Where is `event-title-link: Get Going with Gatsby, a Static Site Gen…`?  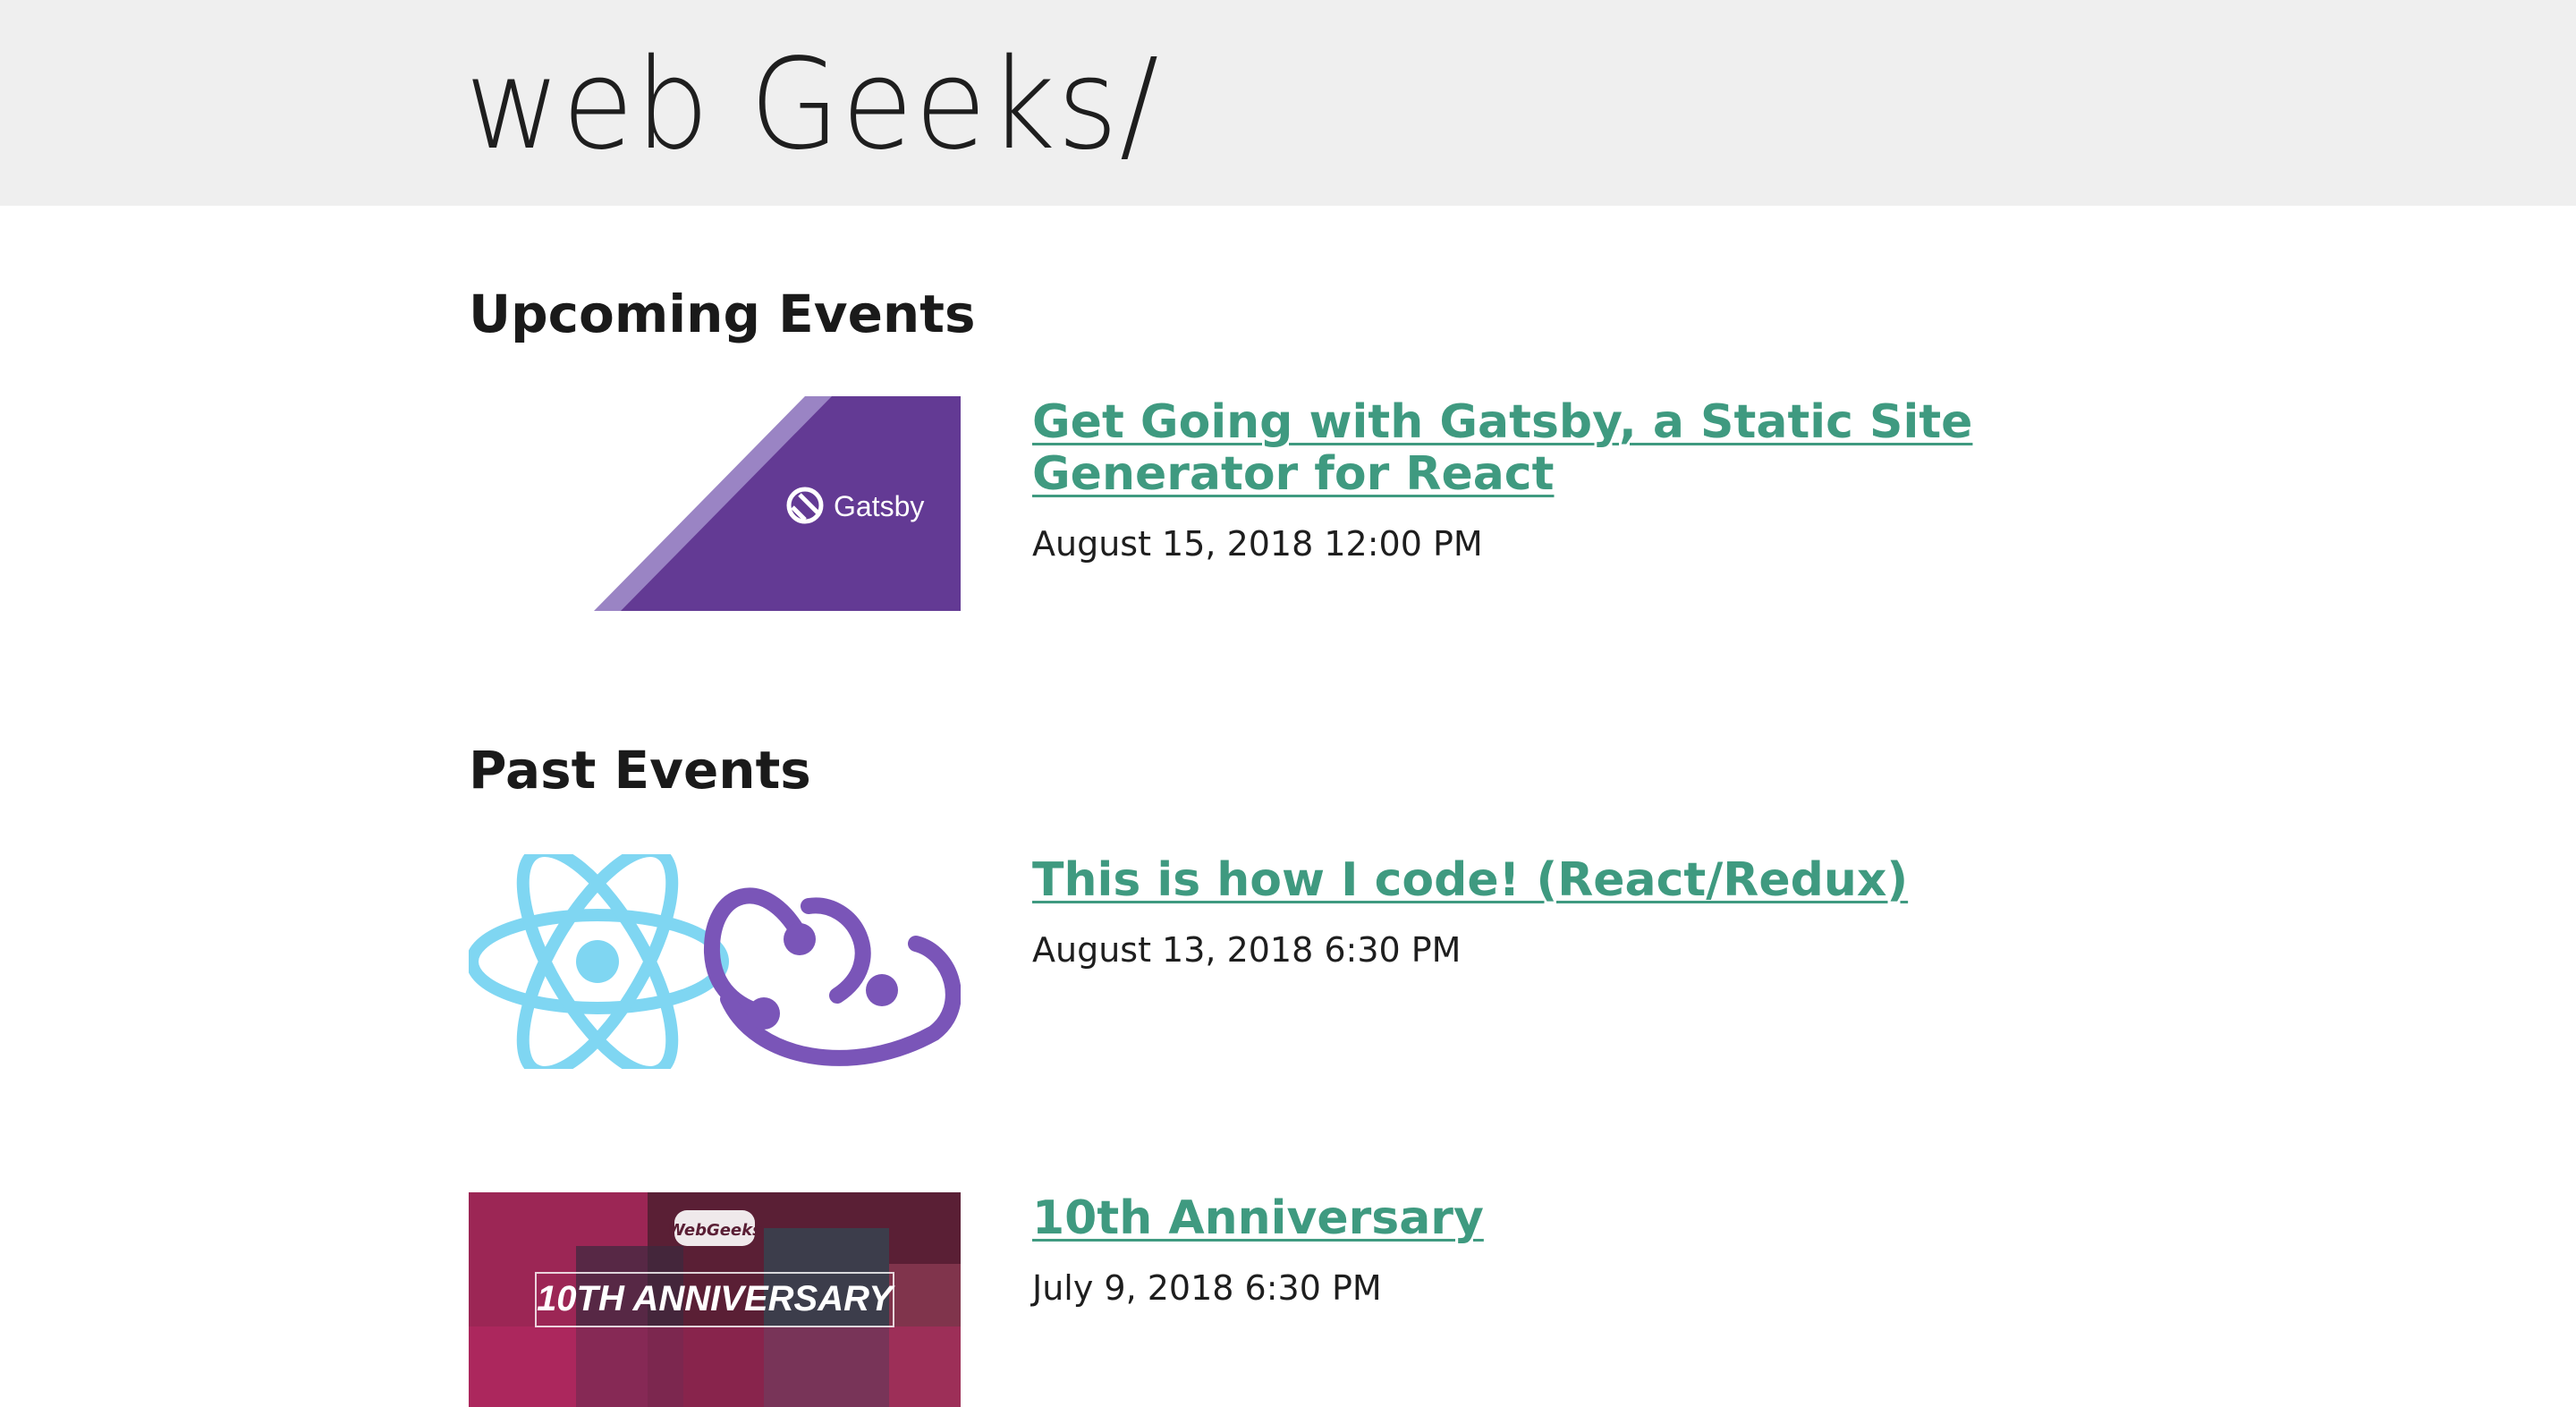 event-title-link: Get Going with Gatsby, a Static Site Gen… is located at coordinates (1577, 448).